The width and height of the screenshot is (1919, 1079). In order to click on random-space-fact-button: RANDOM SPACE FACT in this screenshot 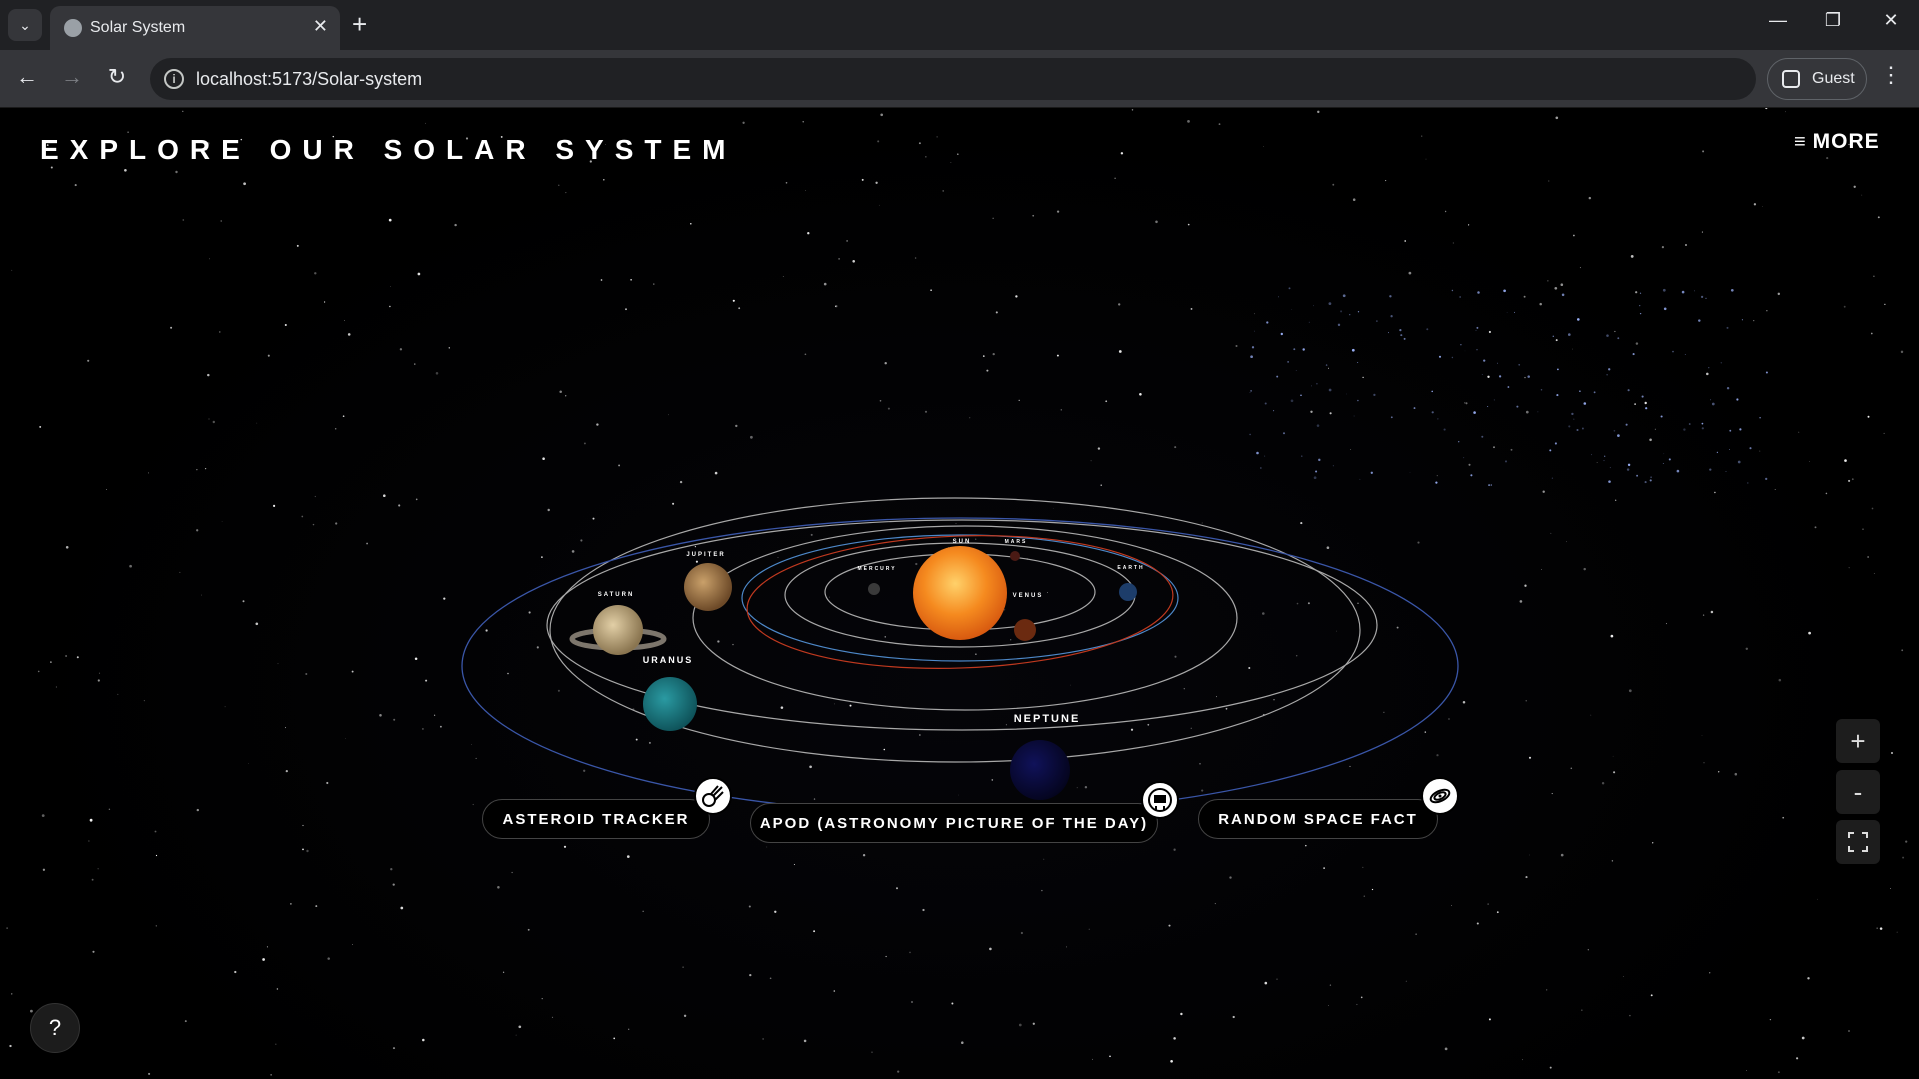, I will do `click(1318, 819)`.